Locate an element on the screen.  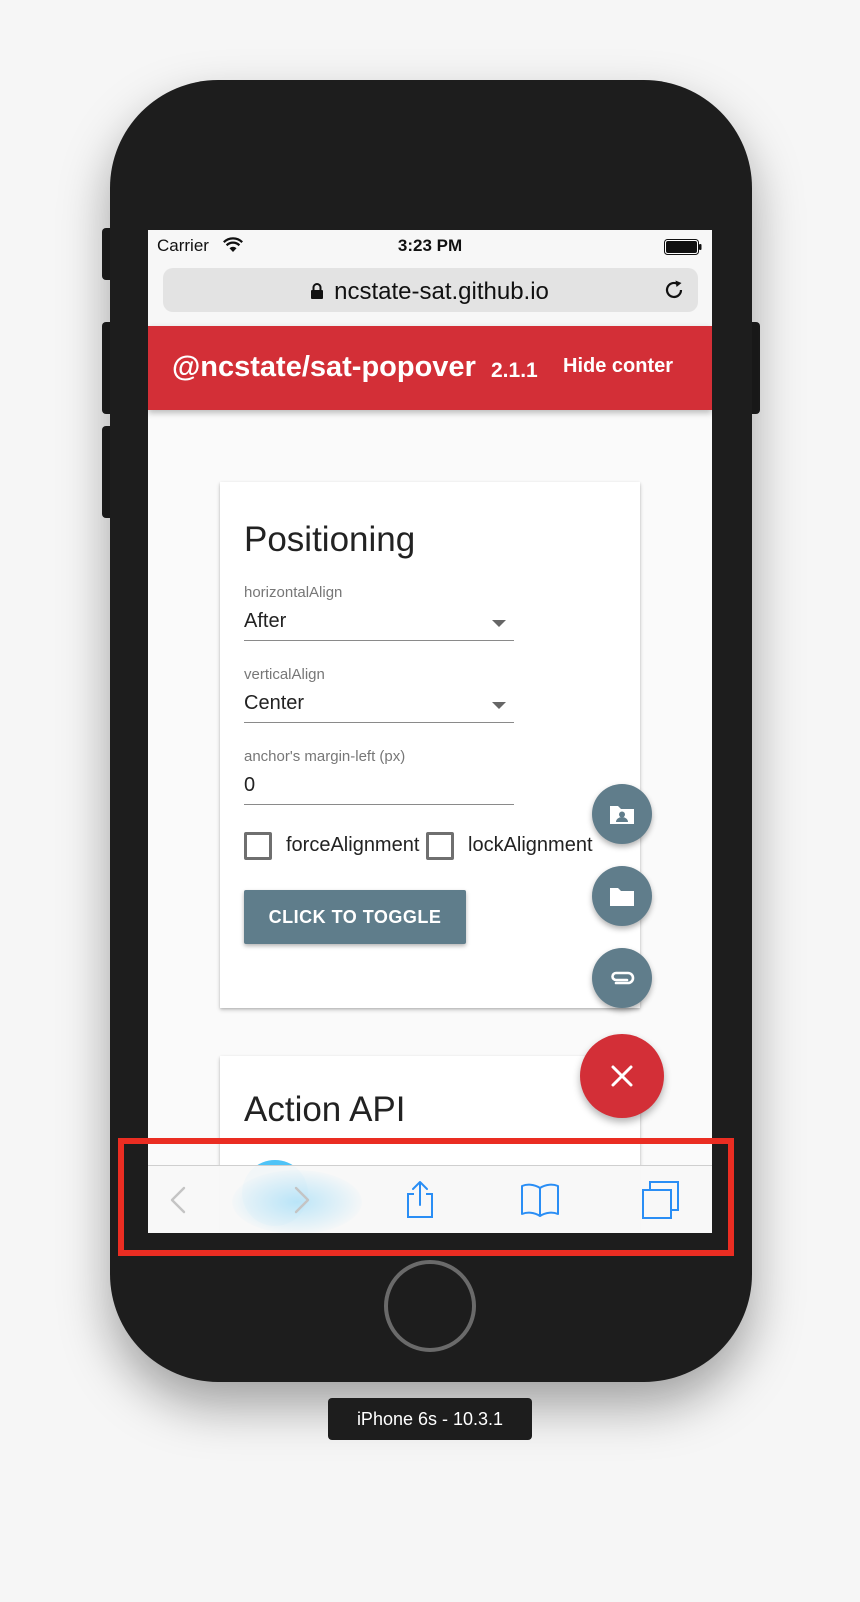
app-title: @ncstate/sat-popover is located at coordinates (324, 367).